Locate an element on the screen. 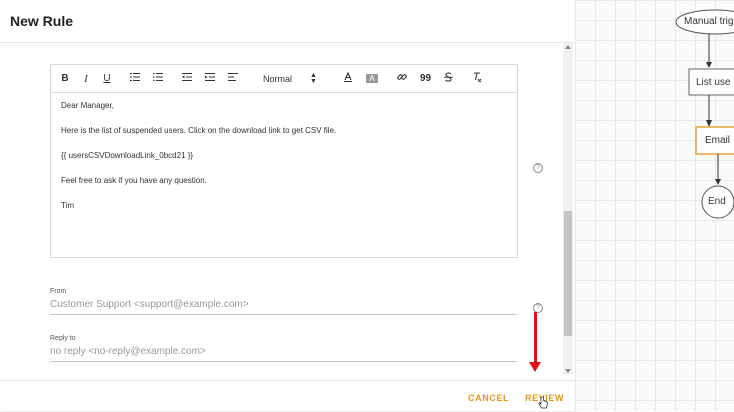 The width and height of the screenshot is (734, 412). dialog-header: New Rule is located at coordinates (287, 21).